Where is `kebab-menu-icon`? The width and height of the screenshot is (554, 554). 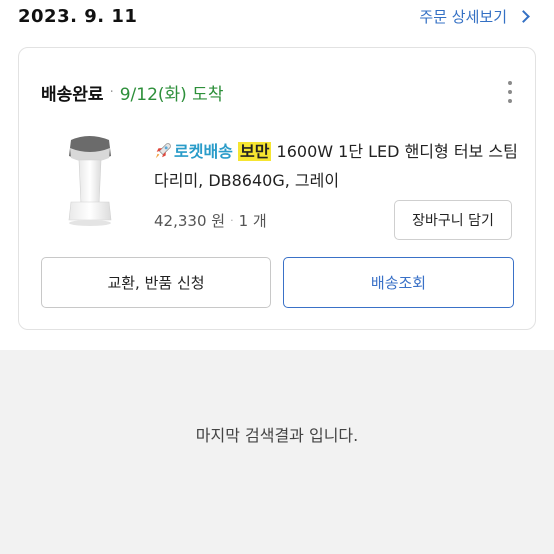
kebab-menu-icon is located at coordinates (510, 92).